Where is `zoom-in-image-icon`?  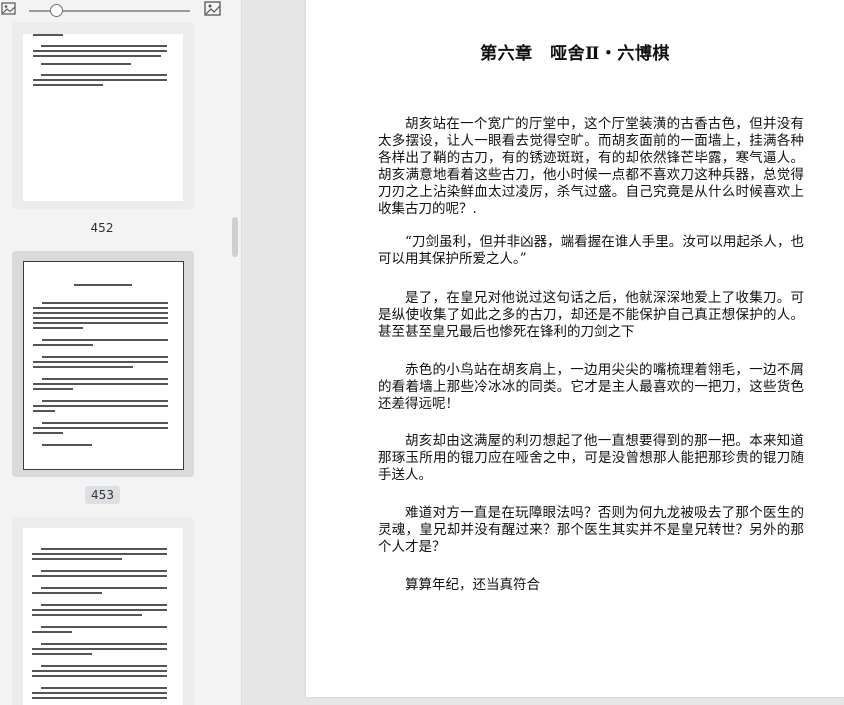
zoom-in-image-icon is located at coordinates (213, 9).